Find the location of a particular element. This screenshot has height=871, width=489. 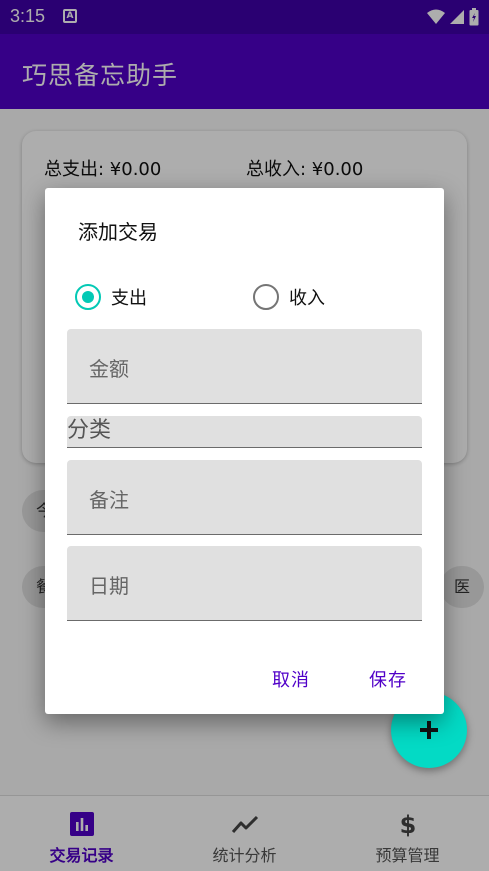

date-placeholder: 日期 is located at coordinates (109, 586).